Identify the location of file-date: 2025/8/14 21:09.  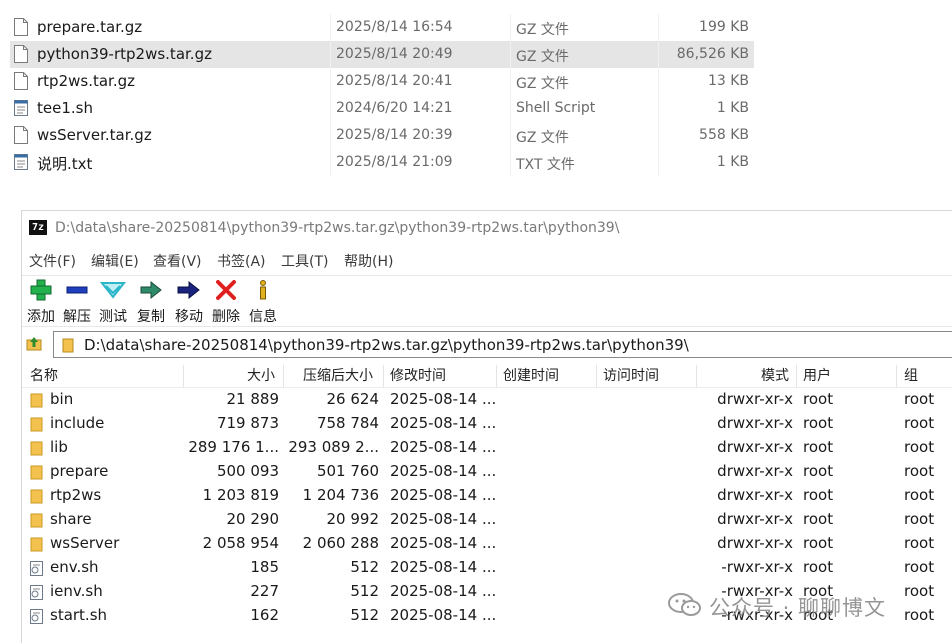
(394, 162).